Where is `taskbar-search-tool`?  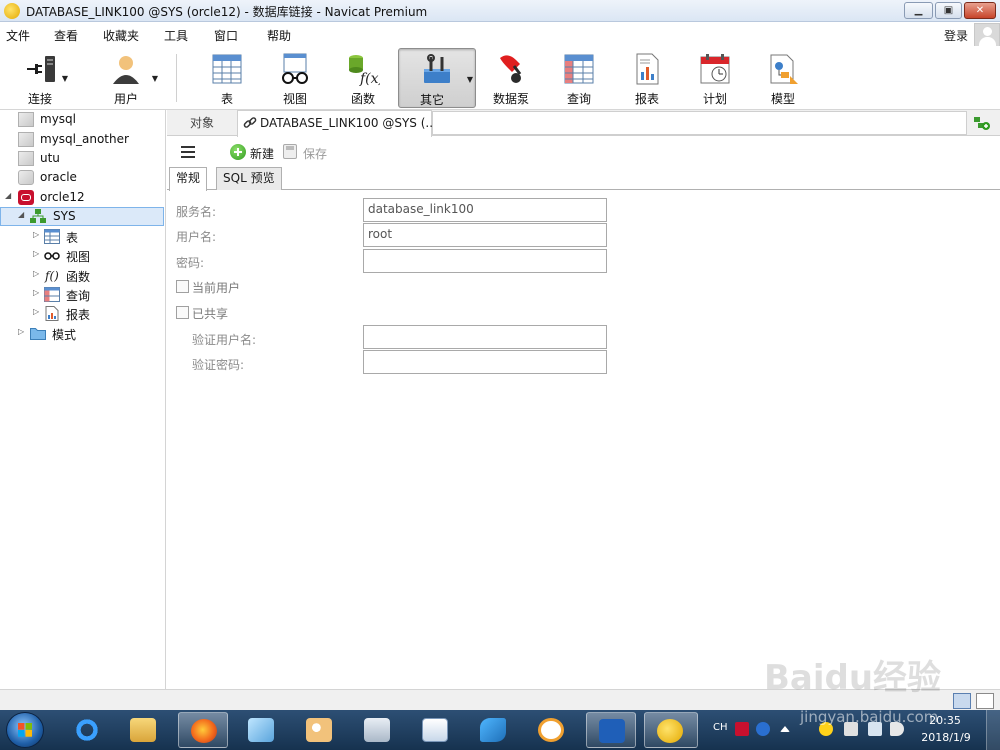
taskbar-search-tool is located at coordinates (551, 730).